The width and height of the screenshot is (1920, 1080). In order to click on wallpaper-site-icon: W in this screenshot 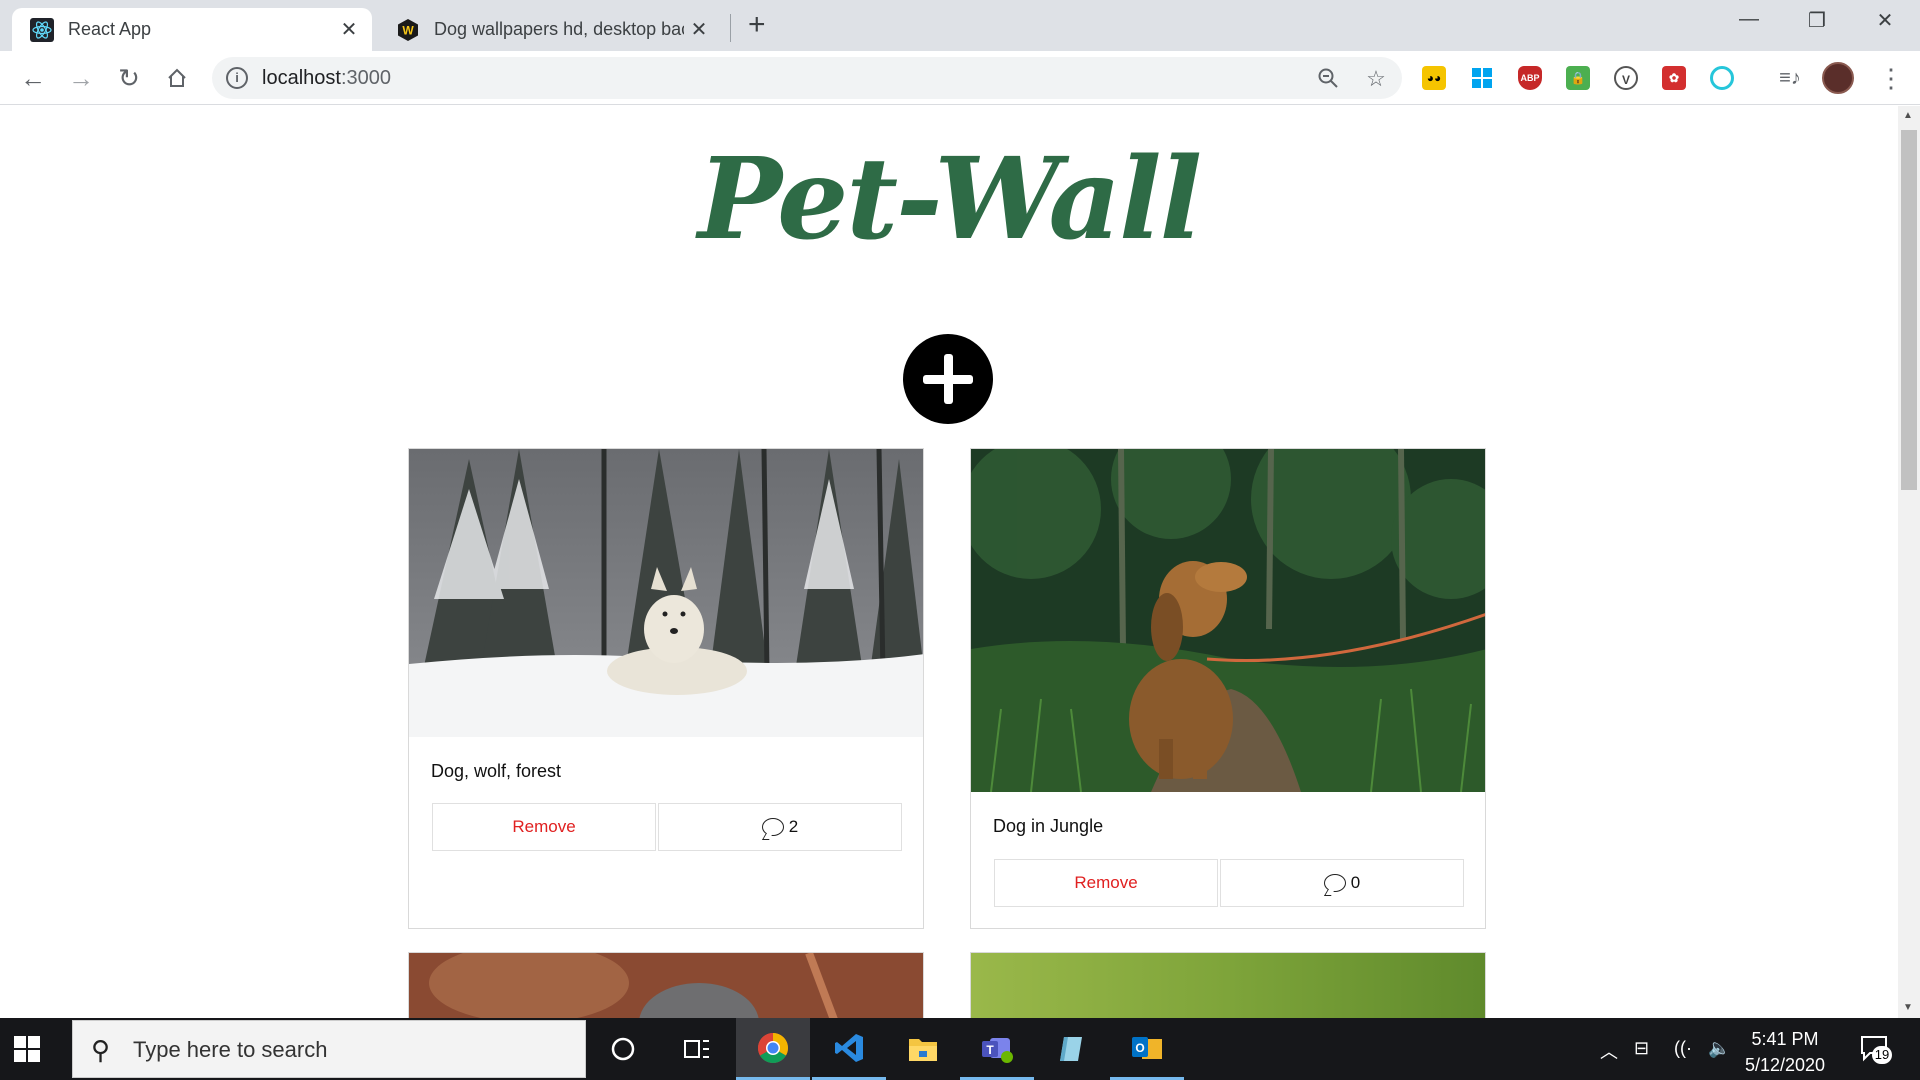, I will do `click(408, 30)`.